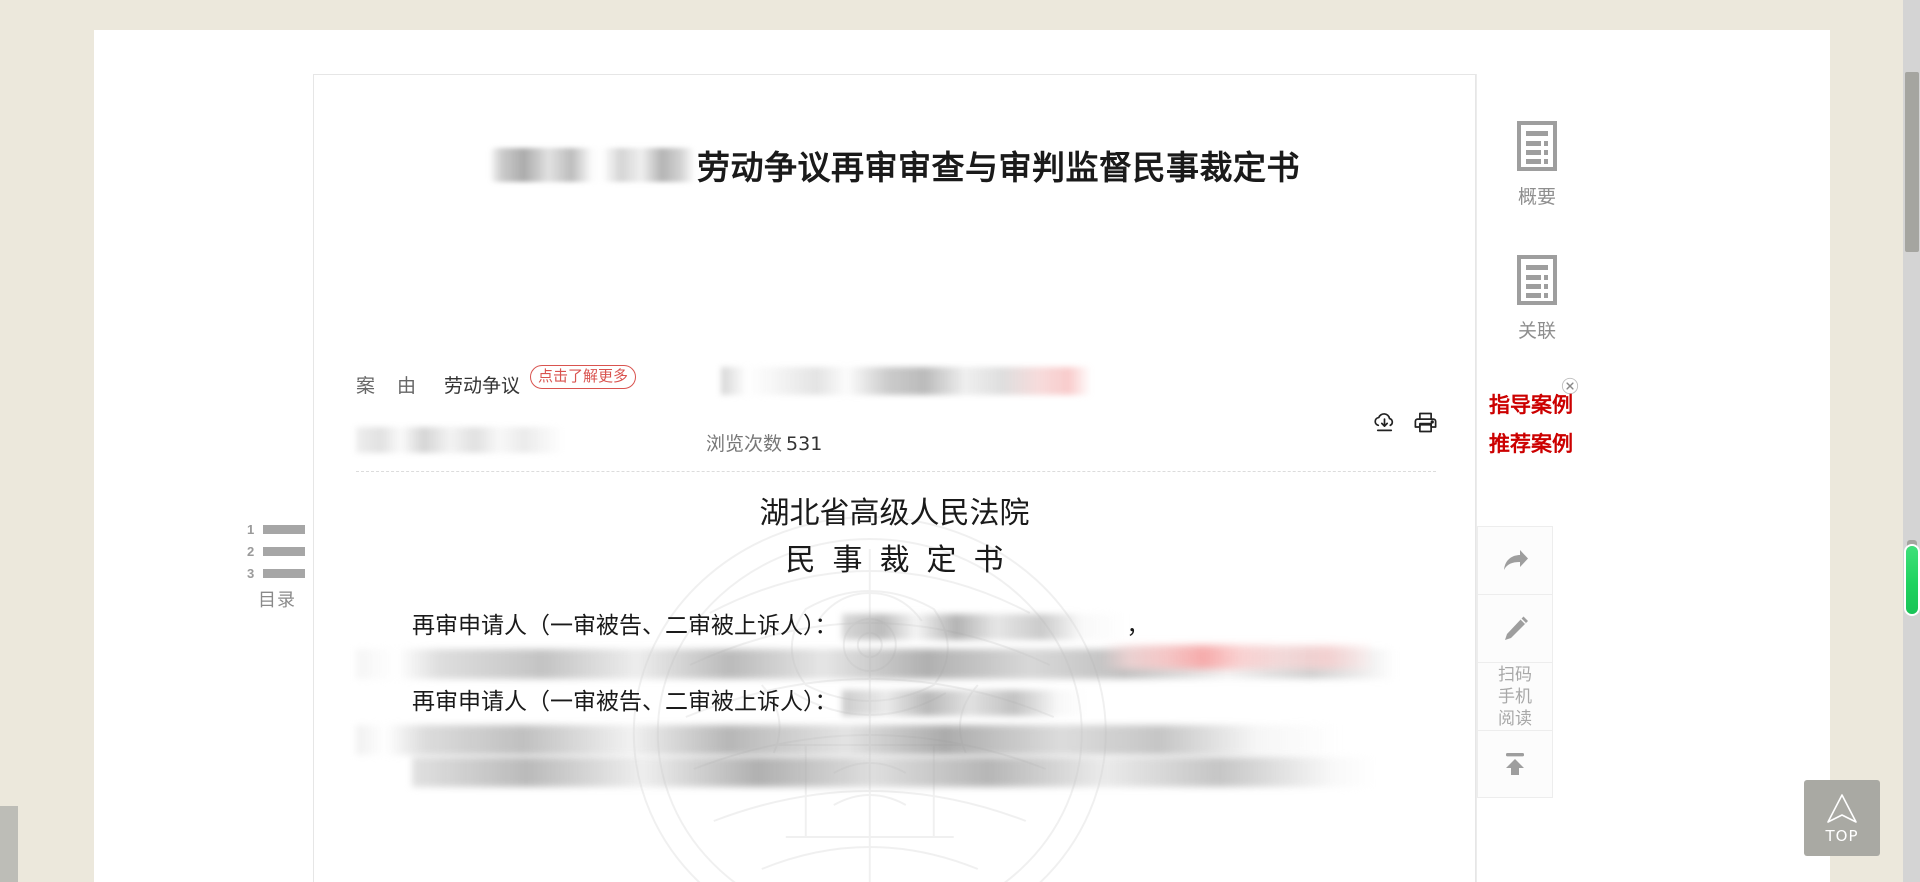 Image resolution: width=1920 pixels, height=882 pixels. What do you see at coordinates (1138, 626) in the screenshot?
I see `paragraph-trailing-1: ，` at bounding box center [1138, 626].